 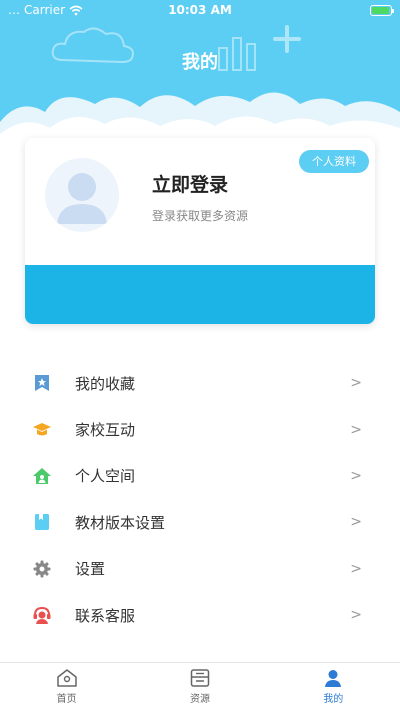 I want to click on menu-item-textbook-version: 教材版本设置 >, so click(x=200, y=522).